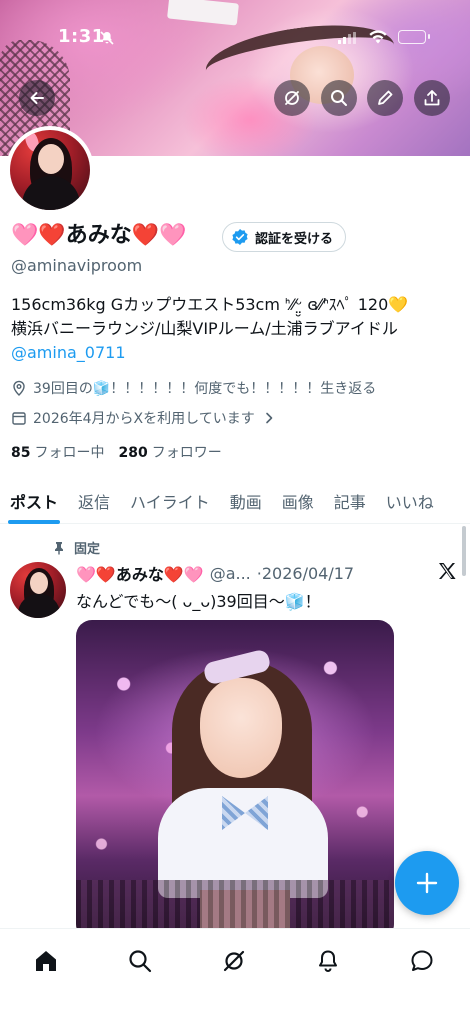 The image size is (470, 1024). I want to click on tab-videos: 動画, so click(246, 501).